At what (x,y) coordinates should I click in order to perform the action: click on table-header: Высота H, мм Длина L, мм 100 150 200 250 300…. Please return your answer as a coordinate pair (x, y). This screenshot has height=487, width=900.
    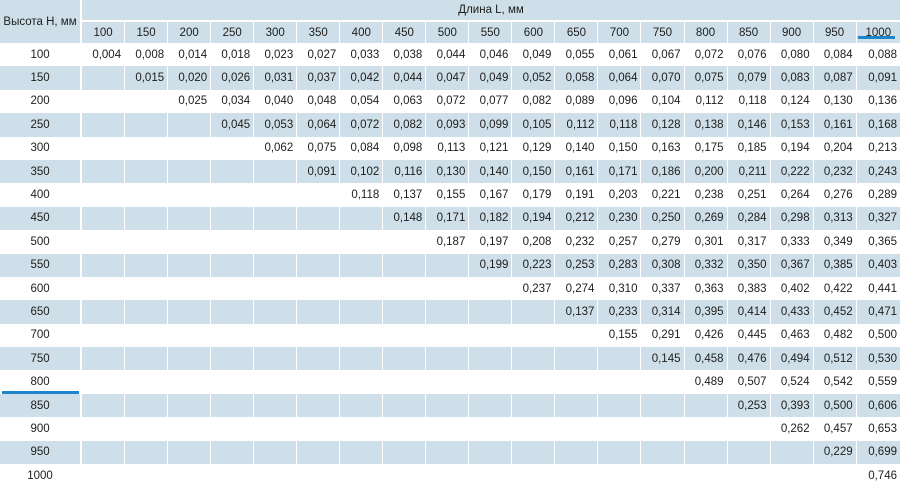
    Looking at the image, I should click on (450, 21).